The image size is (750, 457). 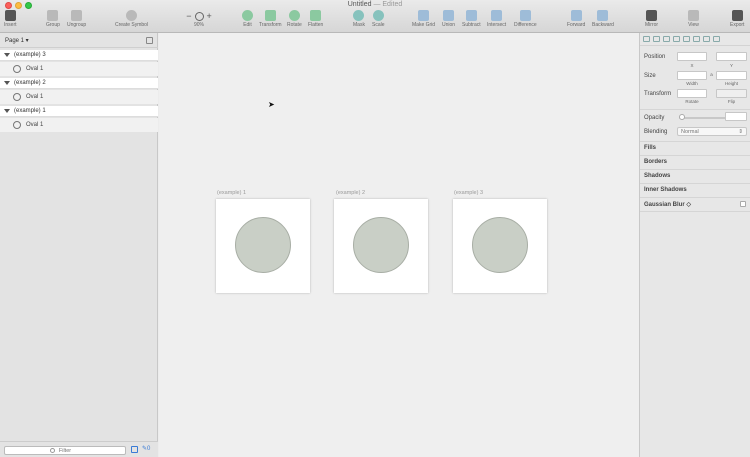 What do you see at coordinates (737, 25) in the screenshot?
I see `export-label: Export` at bounding box center [737, 25].